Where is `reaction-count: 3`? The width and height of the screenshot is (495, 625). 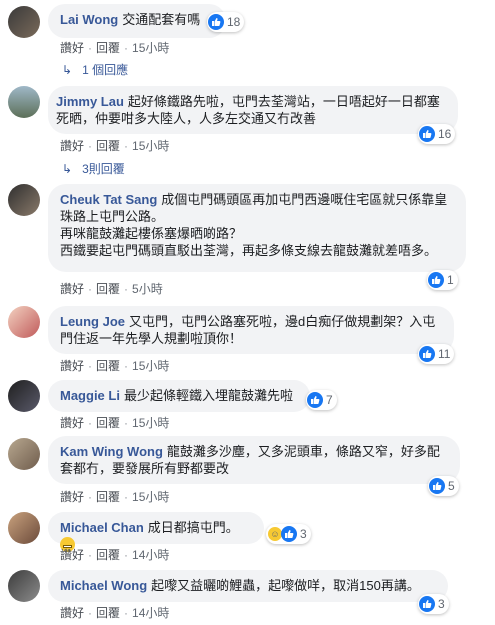 reaction-count: 3 is located at coordinates (433, 604).